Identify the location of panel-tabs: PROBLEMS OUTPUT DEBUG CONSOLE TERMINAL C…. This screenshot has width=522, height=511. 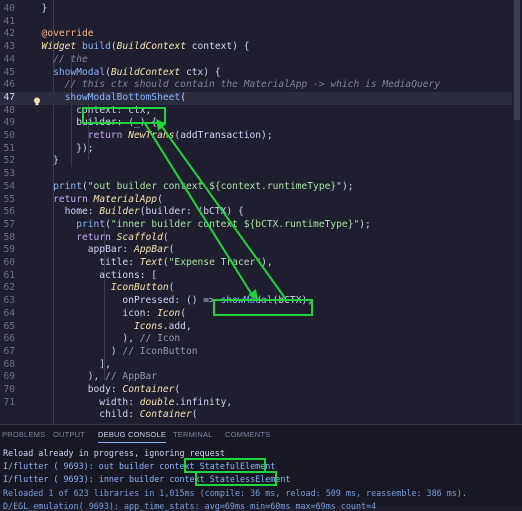
(261, 434).